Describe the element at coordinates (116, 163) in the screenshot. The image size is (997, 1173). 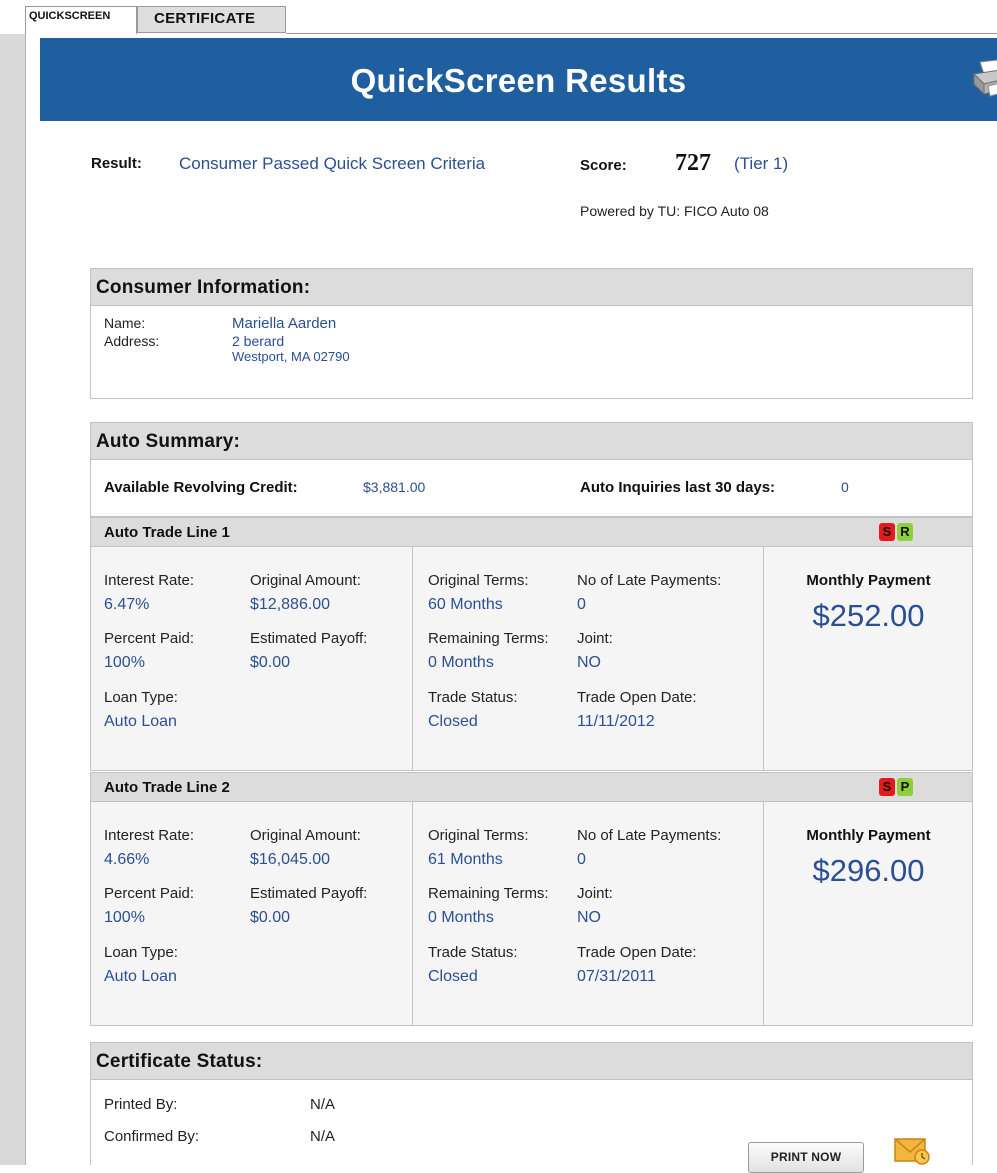
I see `result-label: Result:` at that location.